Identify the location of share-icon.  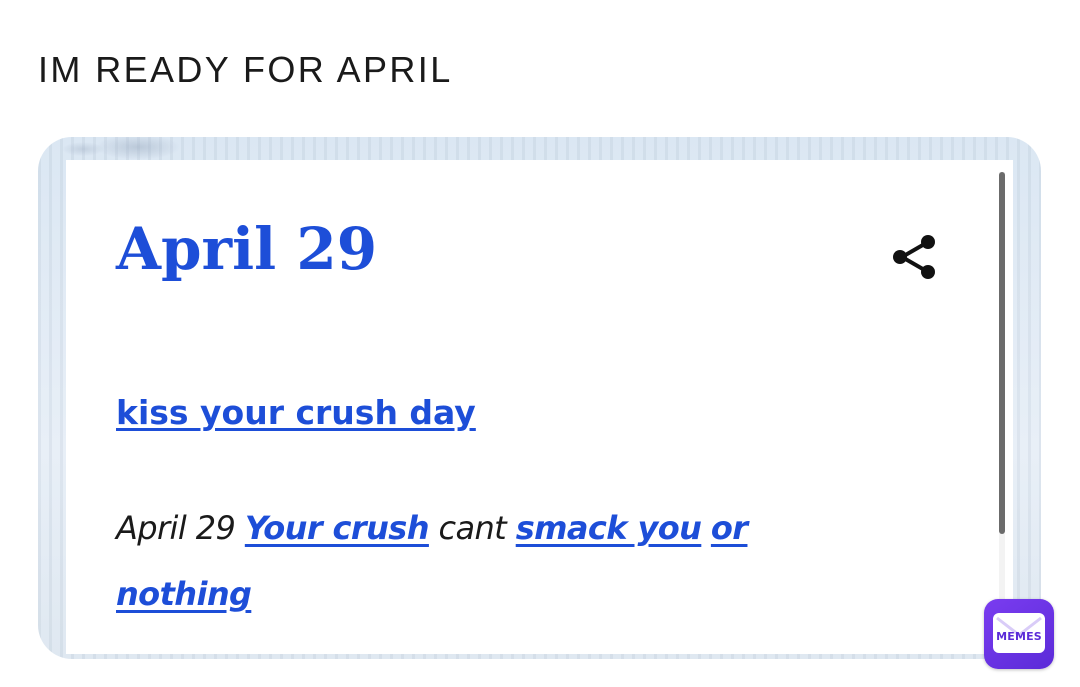
(914, 257).